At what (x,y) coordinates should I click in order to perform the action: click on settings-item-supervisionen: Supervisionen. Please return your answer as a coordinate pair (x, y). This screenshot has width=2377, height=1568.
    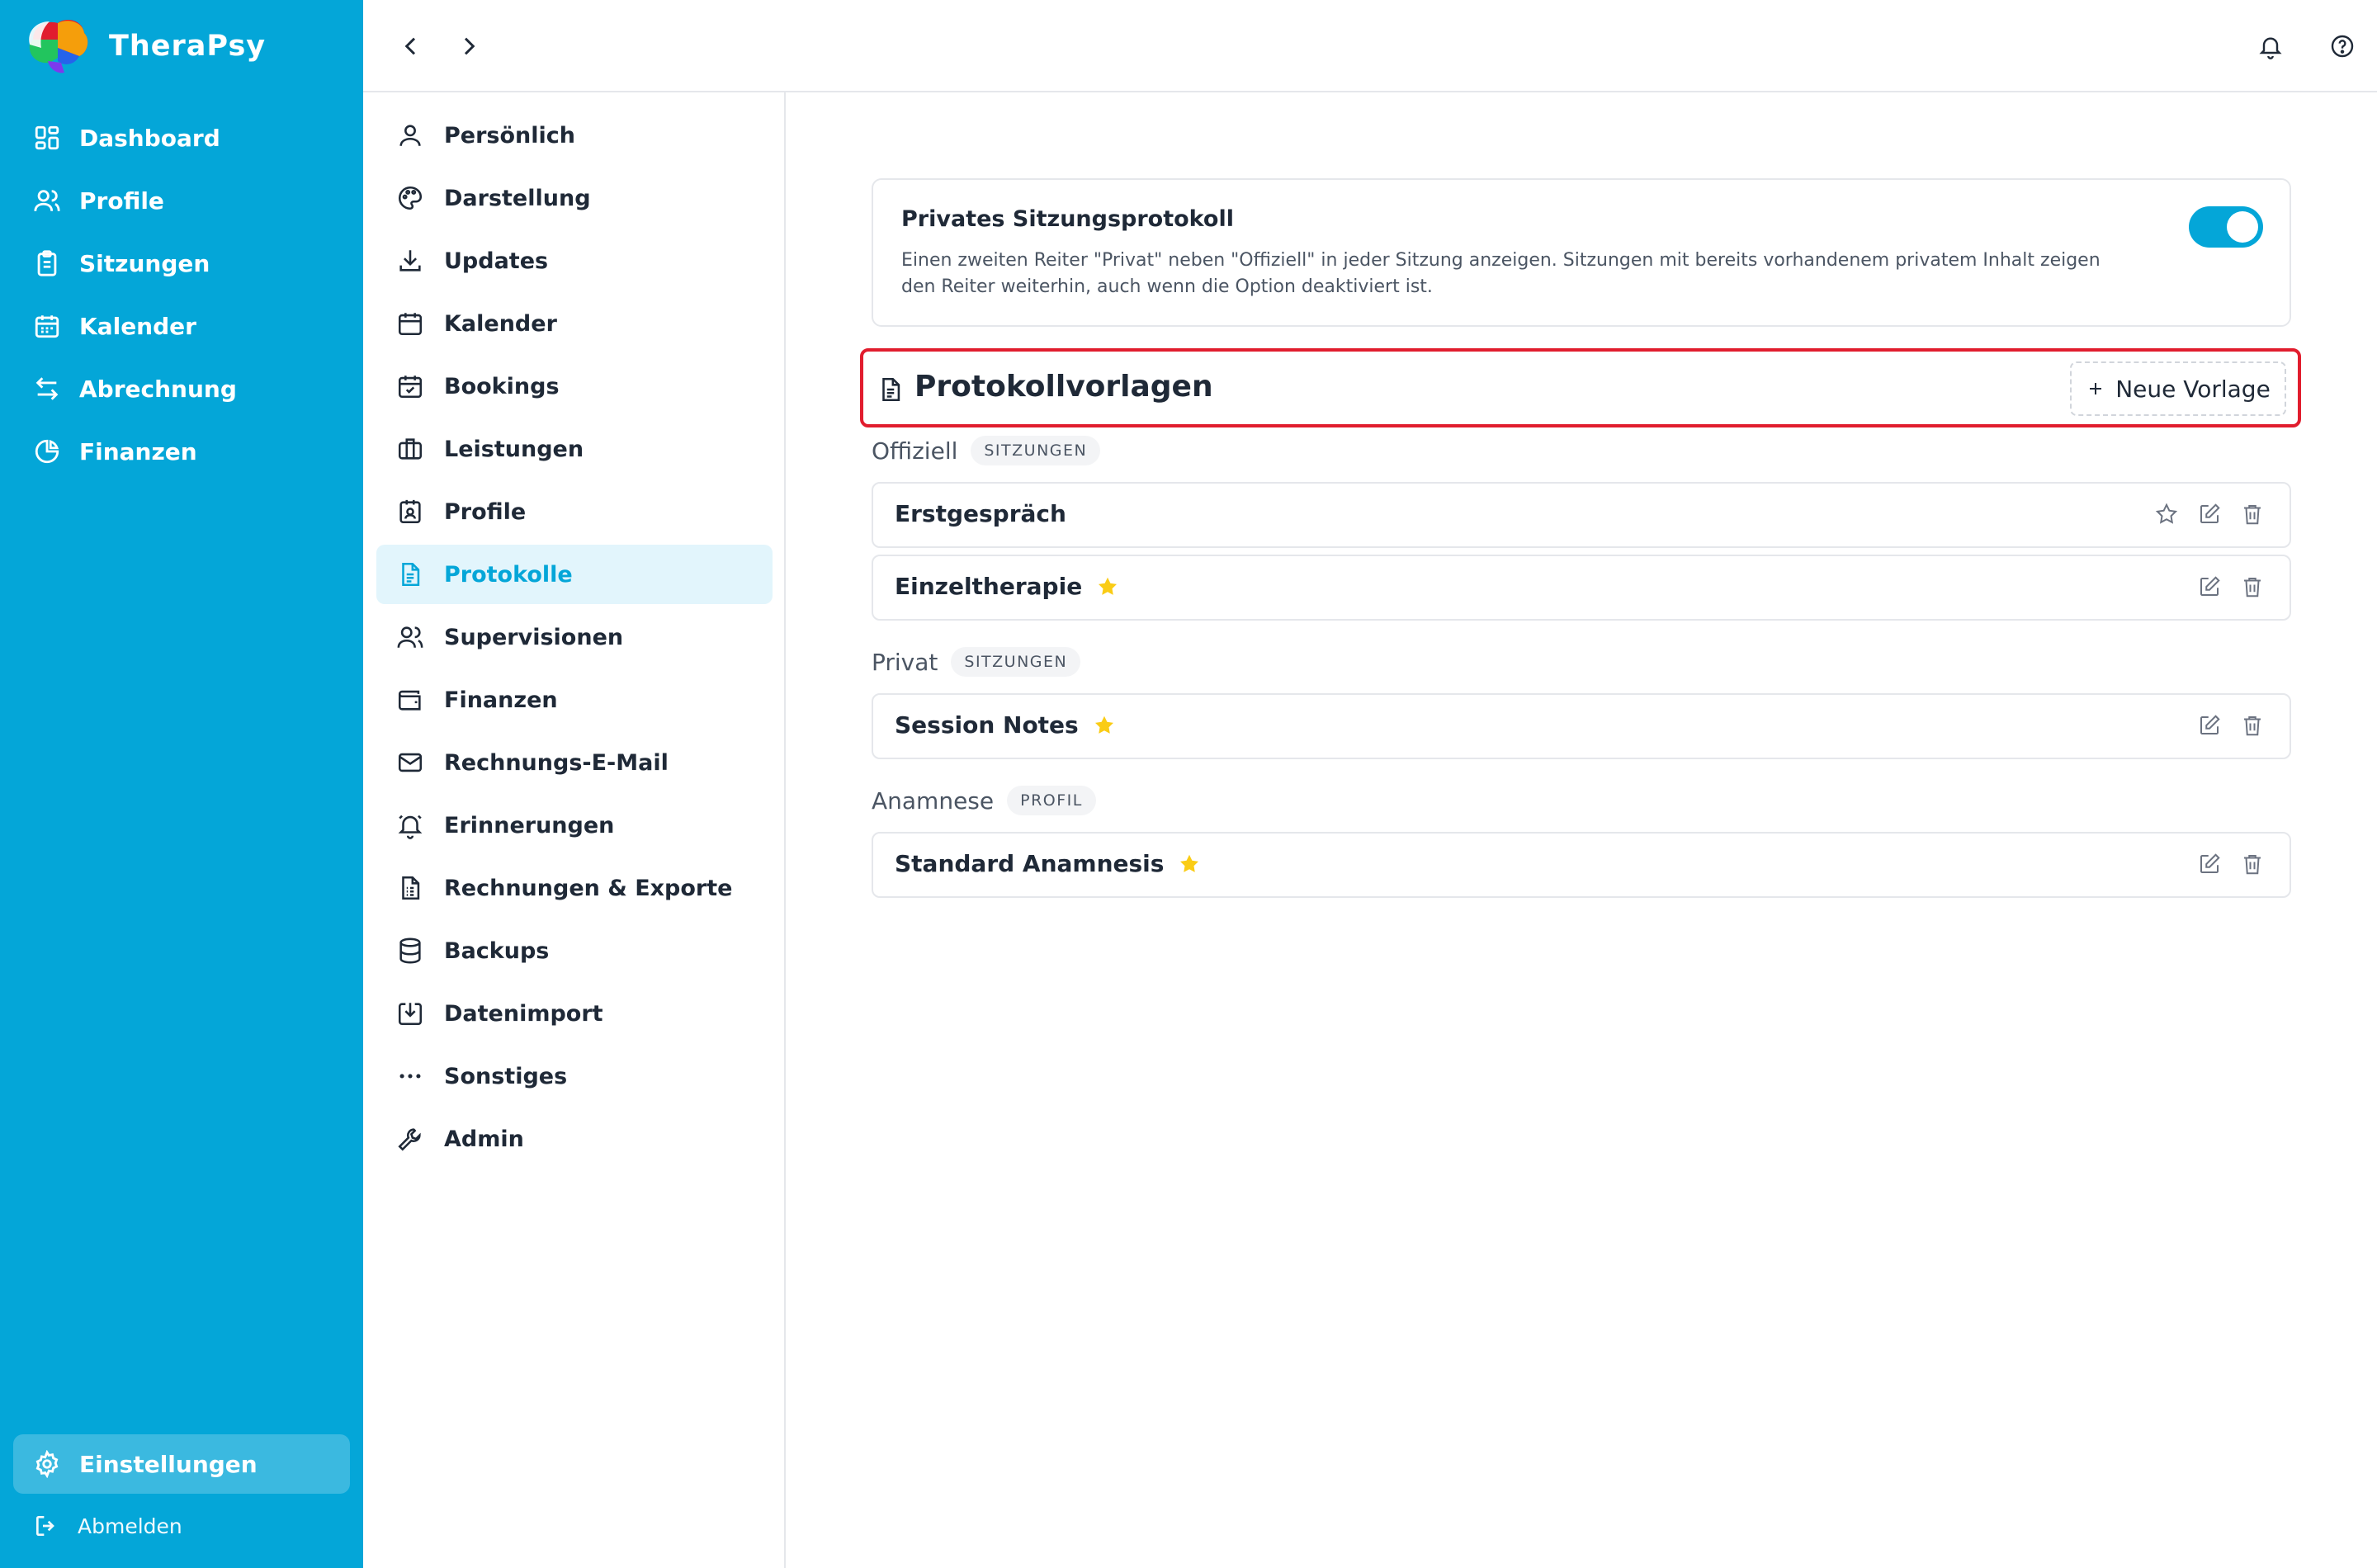
    Looking at the image, I should click on (574, 637).